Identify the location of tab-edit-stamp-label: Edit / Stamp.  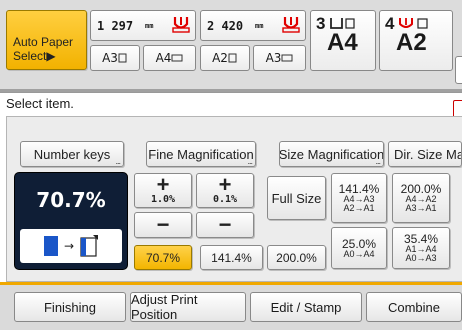
(306, 307).